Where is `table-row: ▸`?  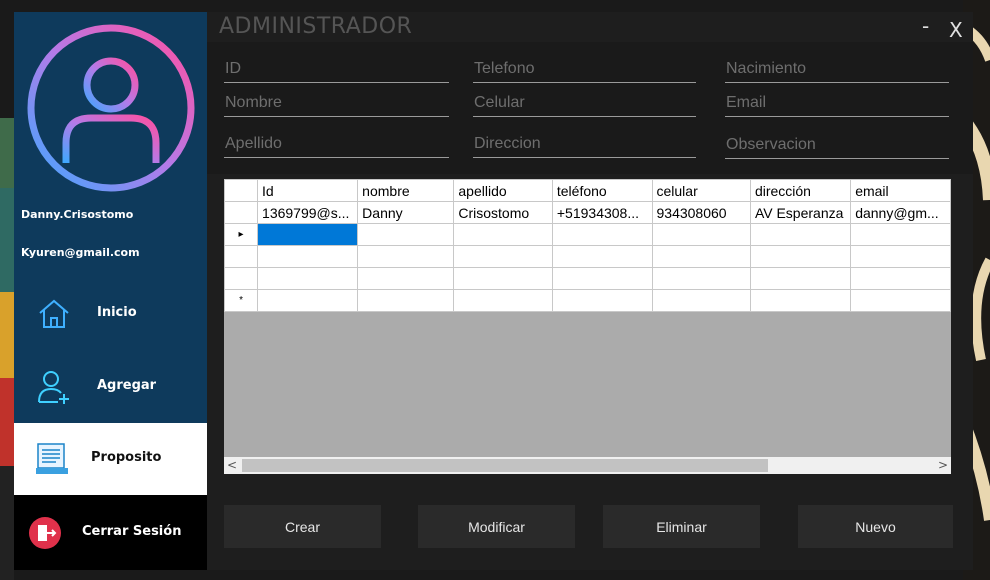 table-row: ▸ is located at coordinates (587, 234).